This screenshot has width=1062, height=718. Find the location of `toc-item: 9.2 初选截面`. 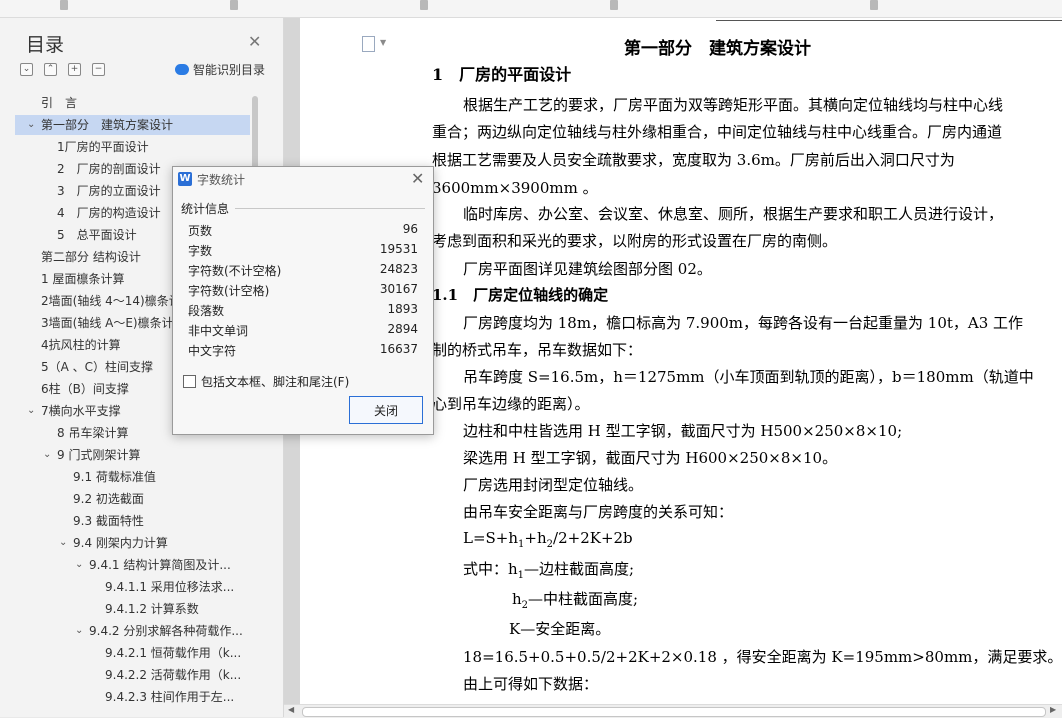

toc-item: 9.2 初选截面 is located at coordinates (132, 499).